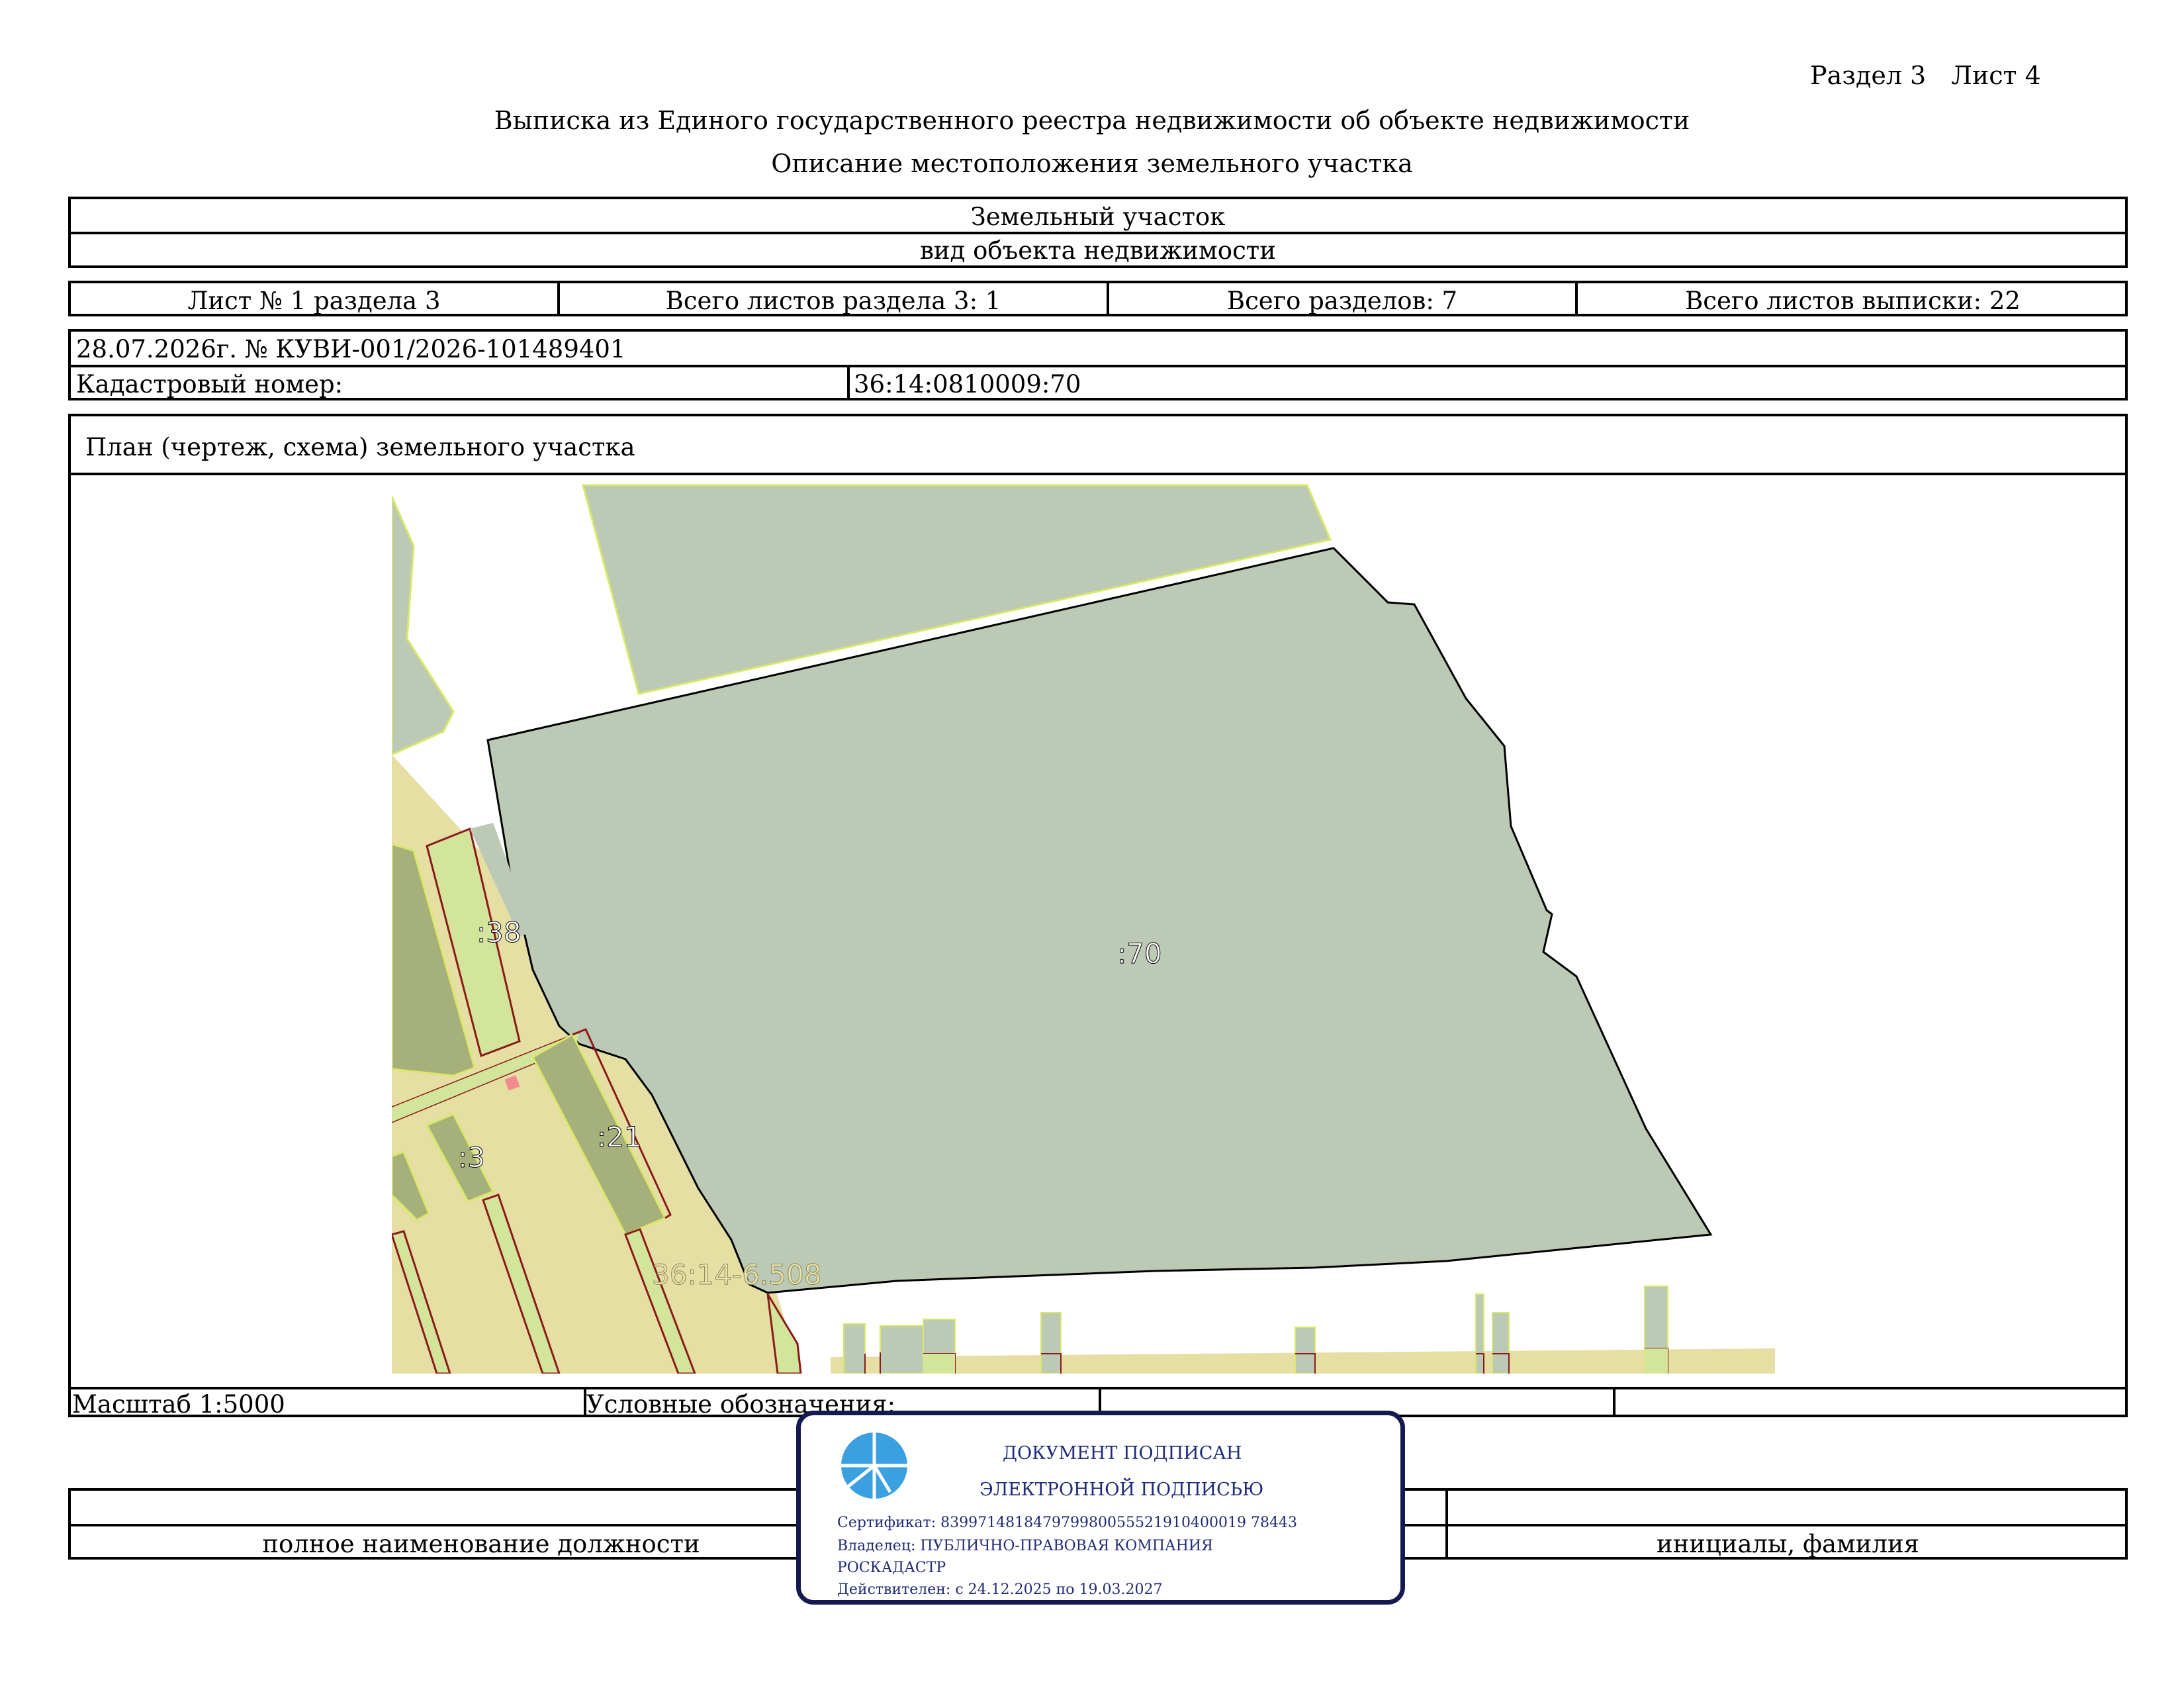 The image size is (2184, 1688). I want to click on label-parcel-3: :3, so click(471, 1157).